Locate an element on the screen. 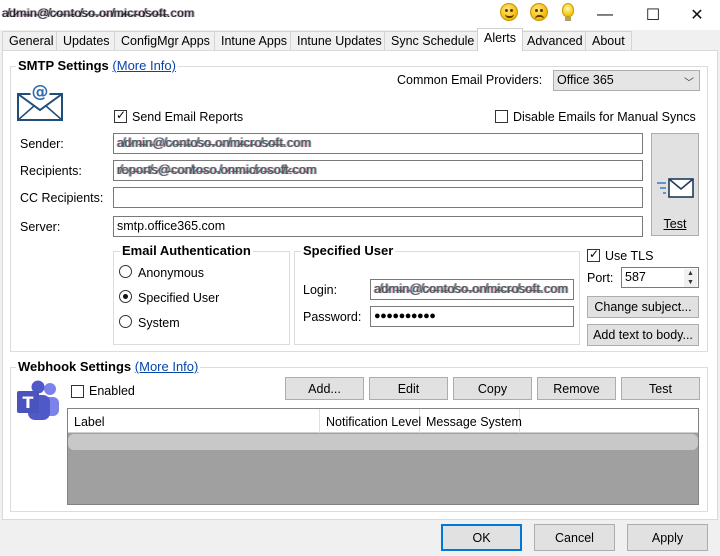  auth-specified-user-label: Specified User is located at coordinates (179, 298).